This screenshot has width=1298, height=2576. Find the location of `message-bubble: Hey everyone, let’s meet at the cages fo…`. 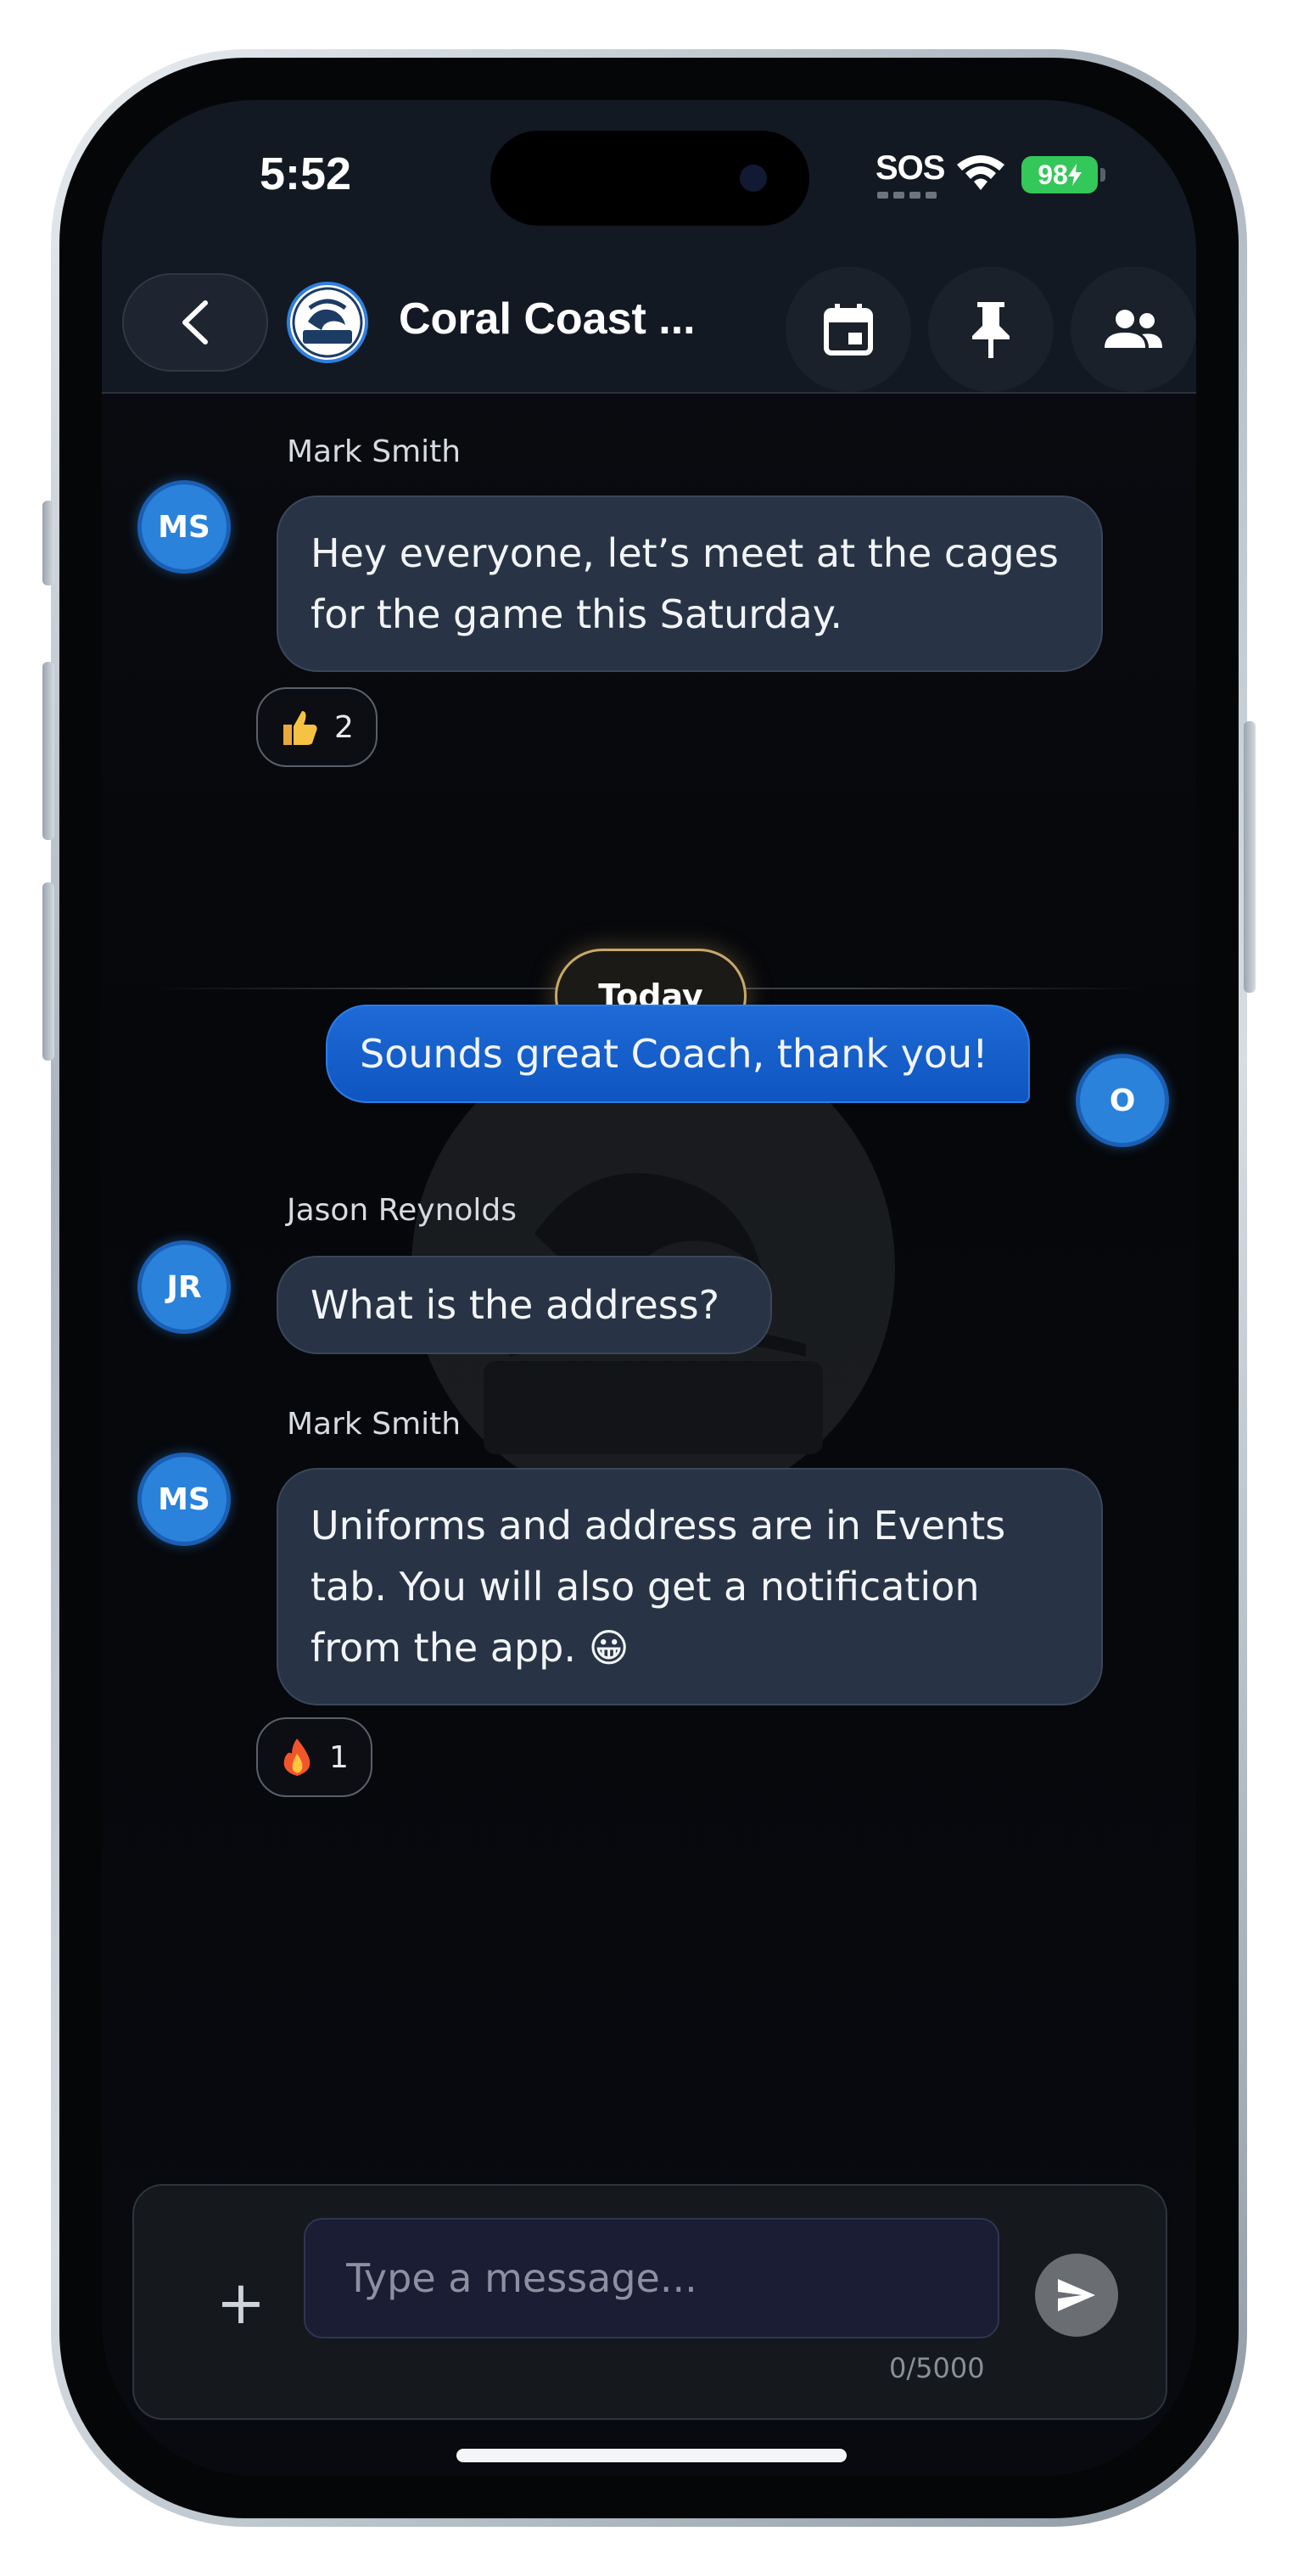

message-bubble: Hey everyone, let’s meet at the cages fo… is located at coordinates (690, 584).